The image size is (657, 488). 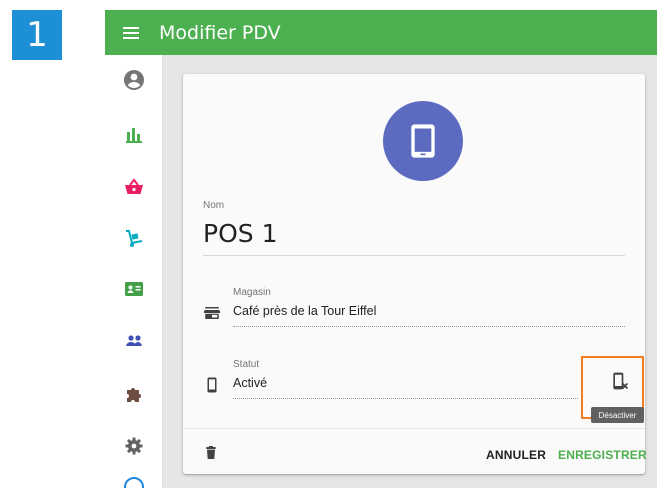 I want to click on settings-icon, so click(x=134, y=446).